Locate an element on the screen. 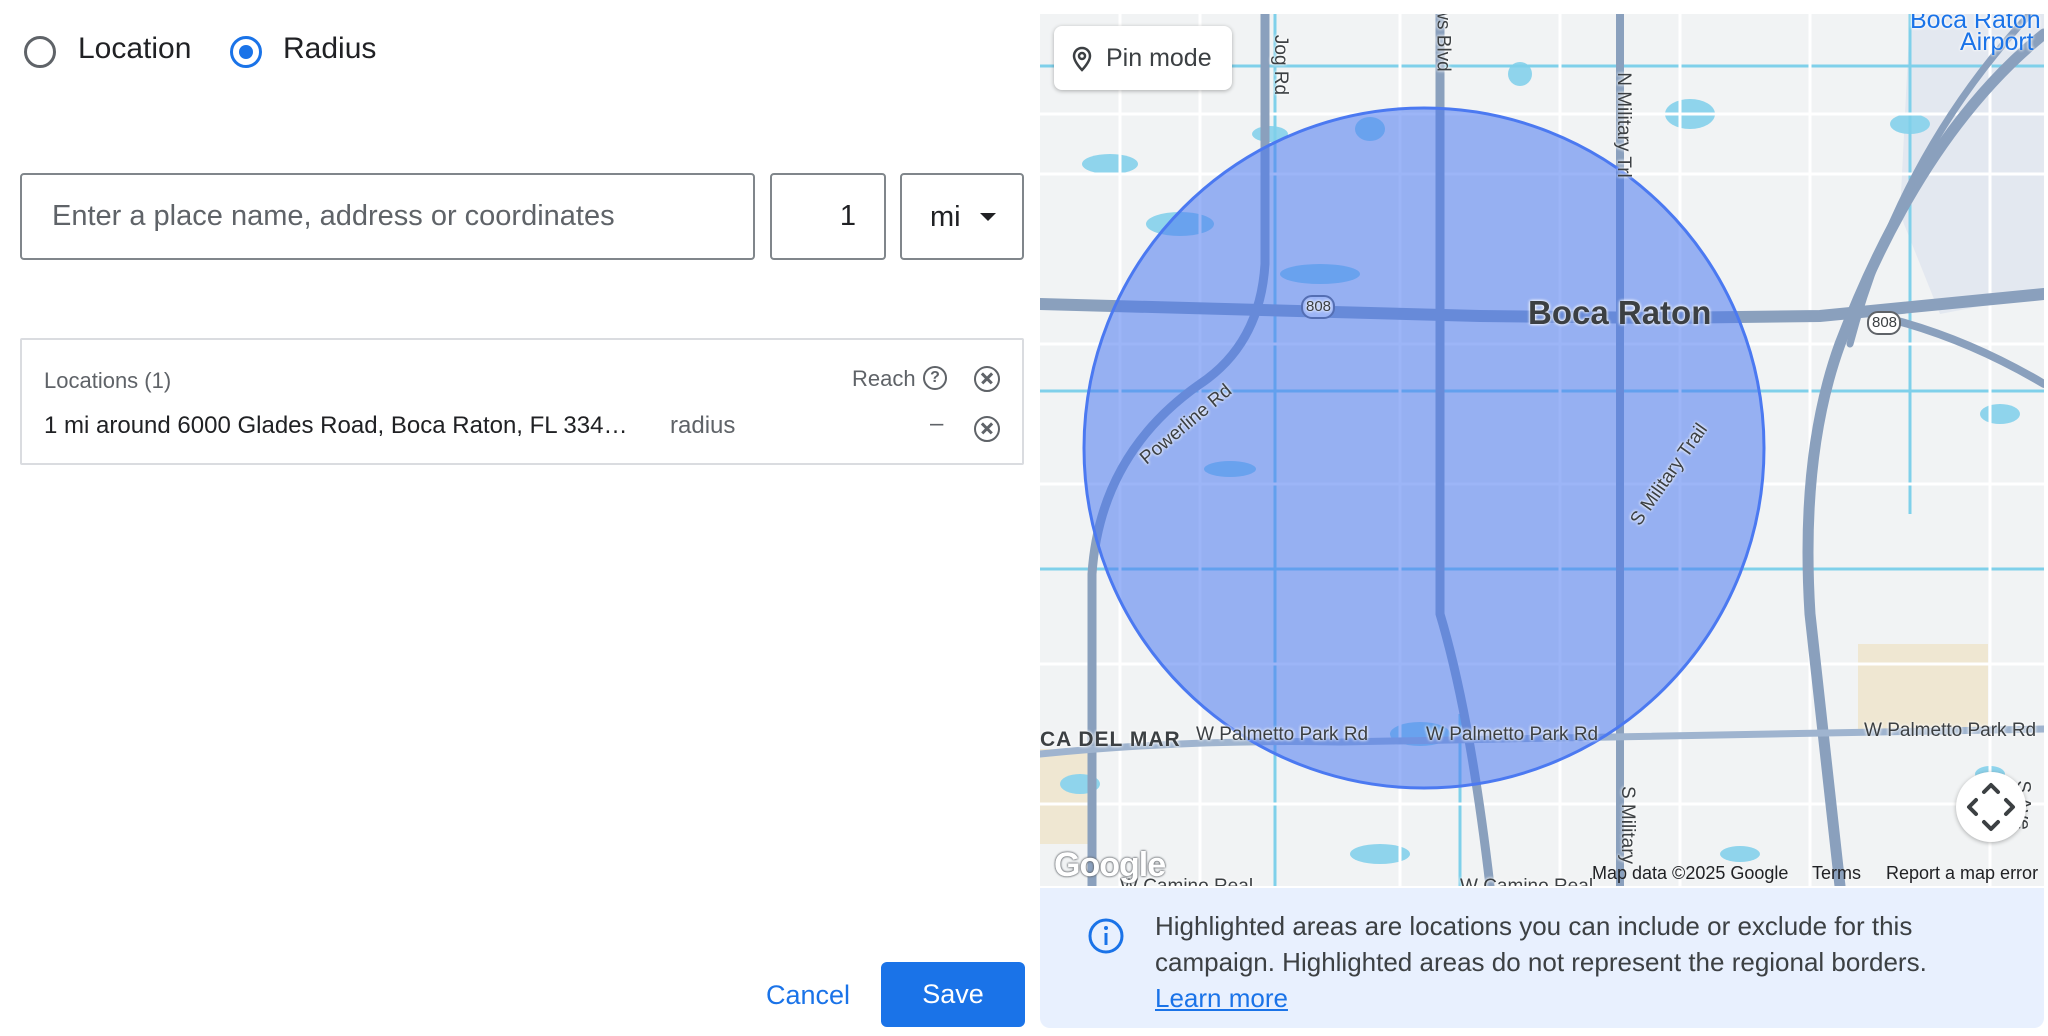  map-report-link: Report a map error is located at coordinates (1962, 873).